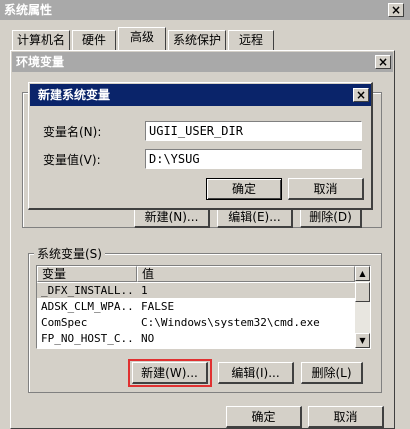  What do you see at coordinates (251, 40) in the screenshot?
I see `tab-remote: 远程` at bounding box center [251, 40].